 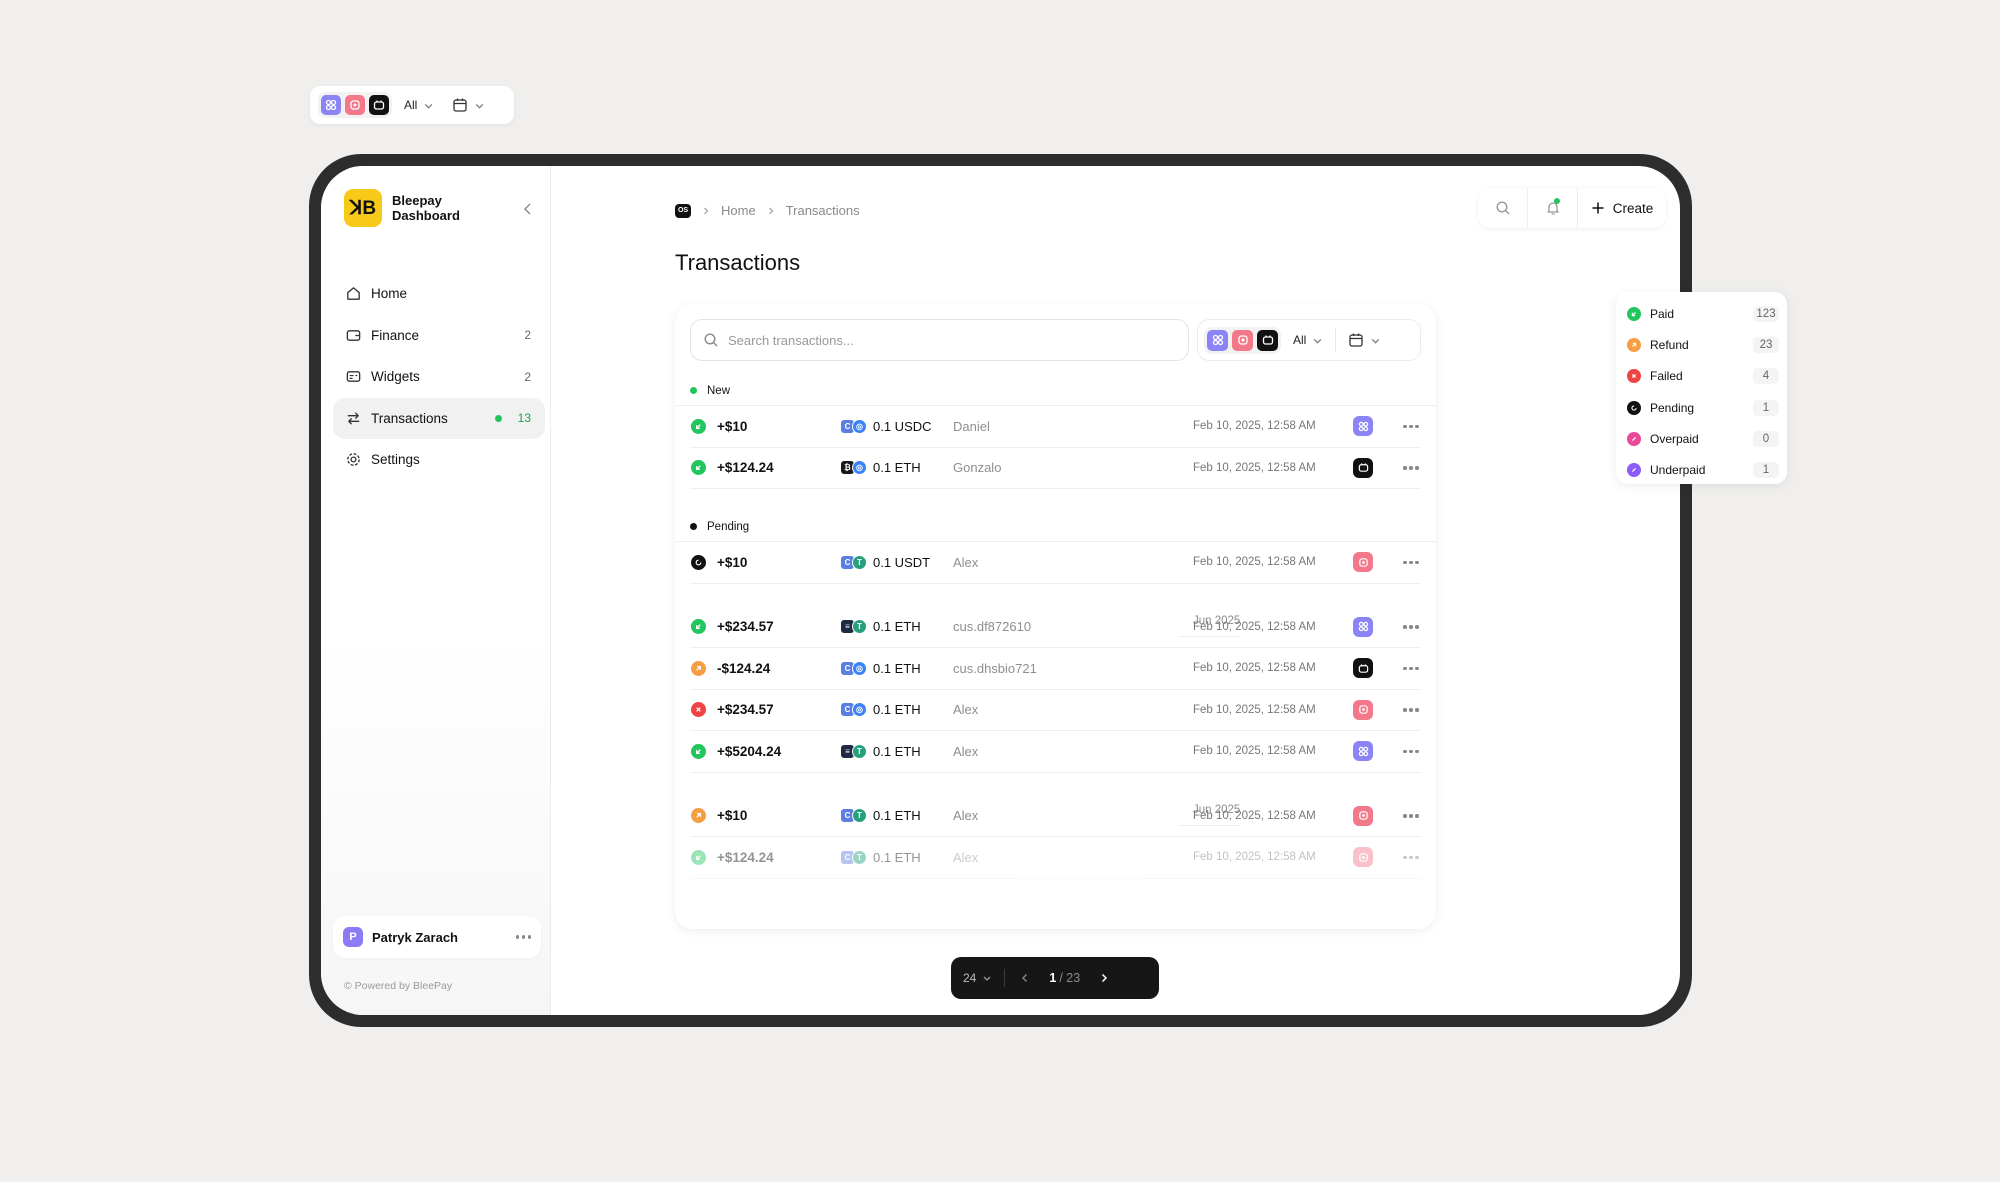 What do you see at coordinates (1674, 438) in the screenshot?
I see `legend-label: Overpaid` at bounding box center [1674, 438].